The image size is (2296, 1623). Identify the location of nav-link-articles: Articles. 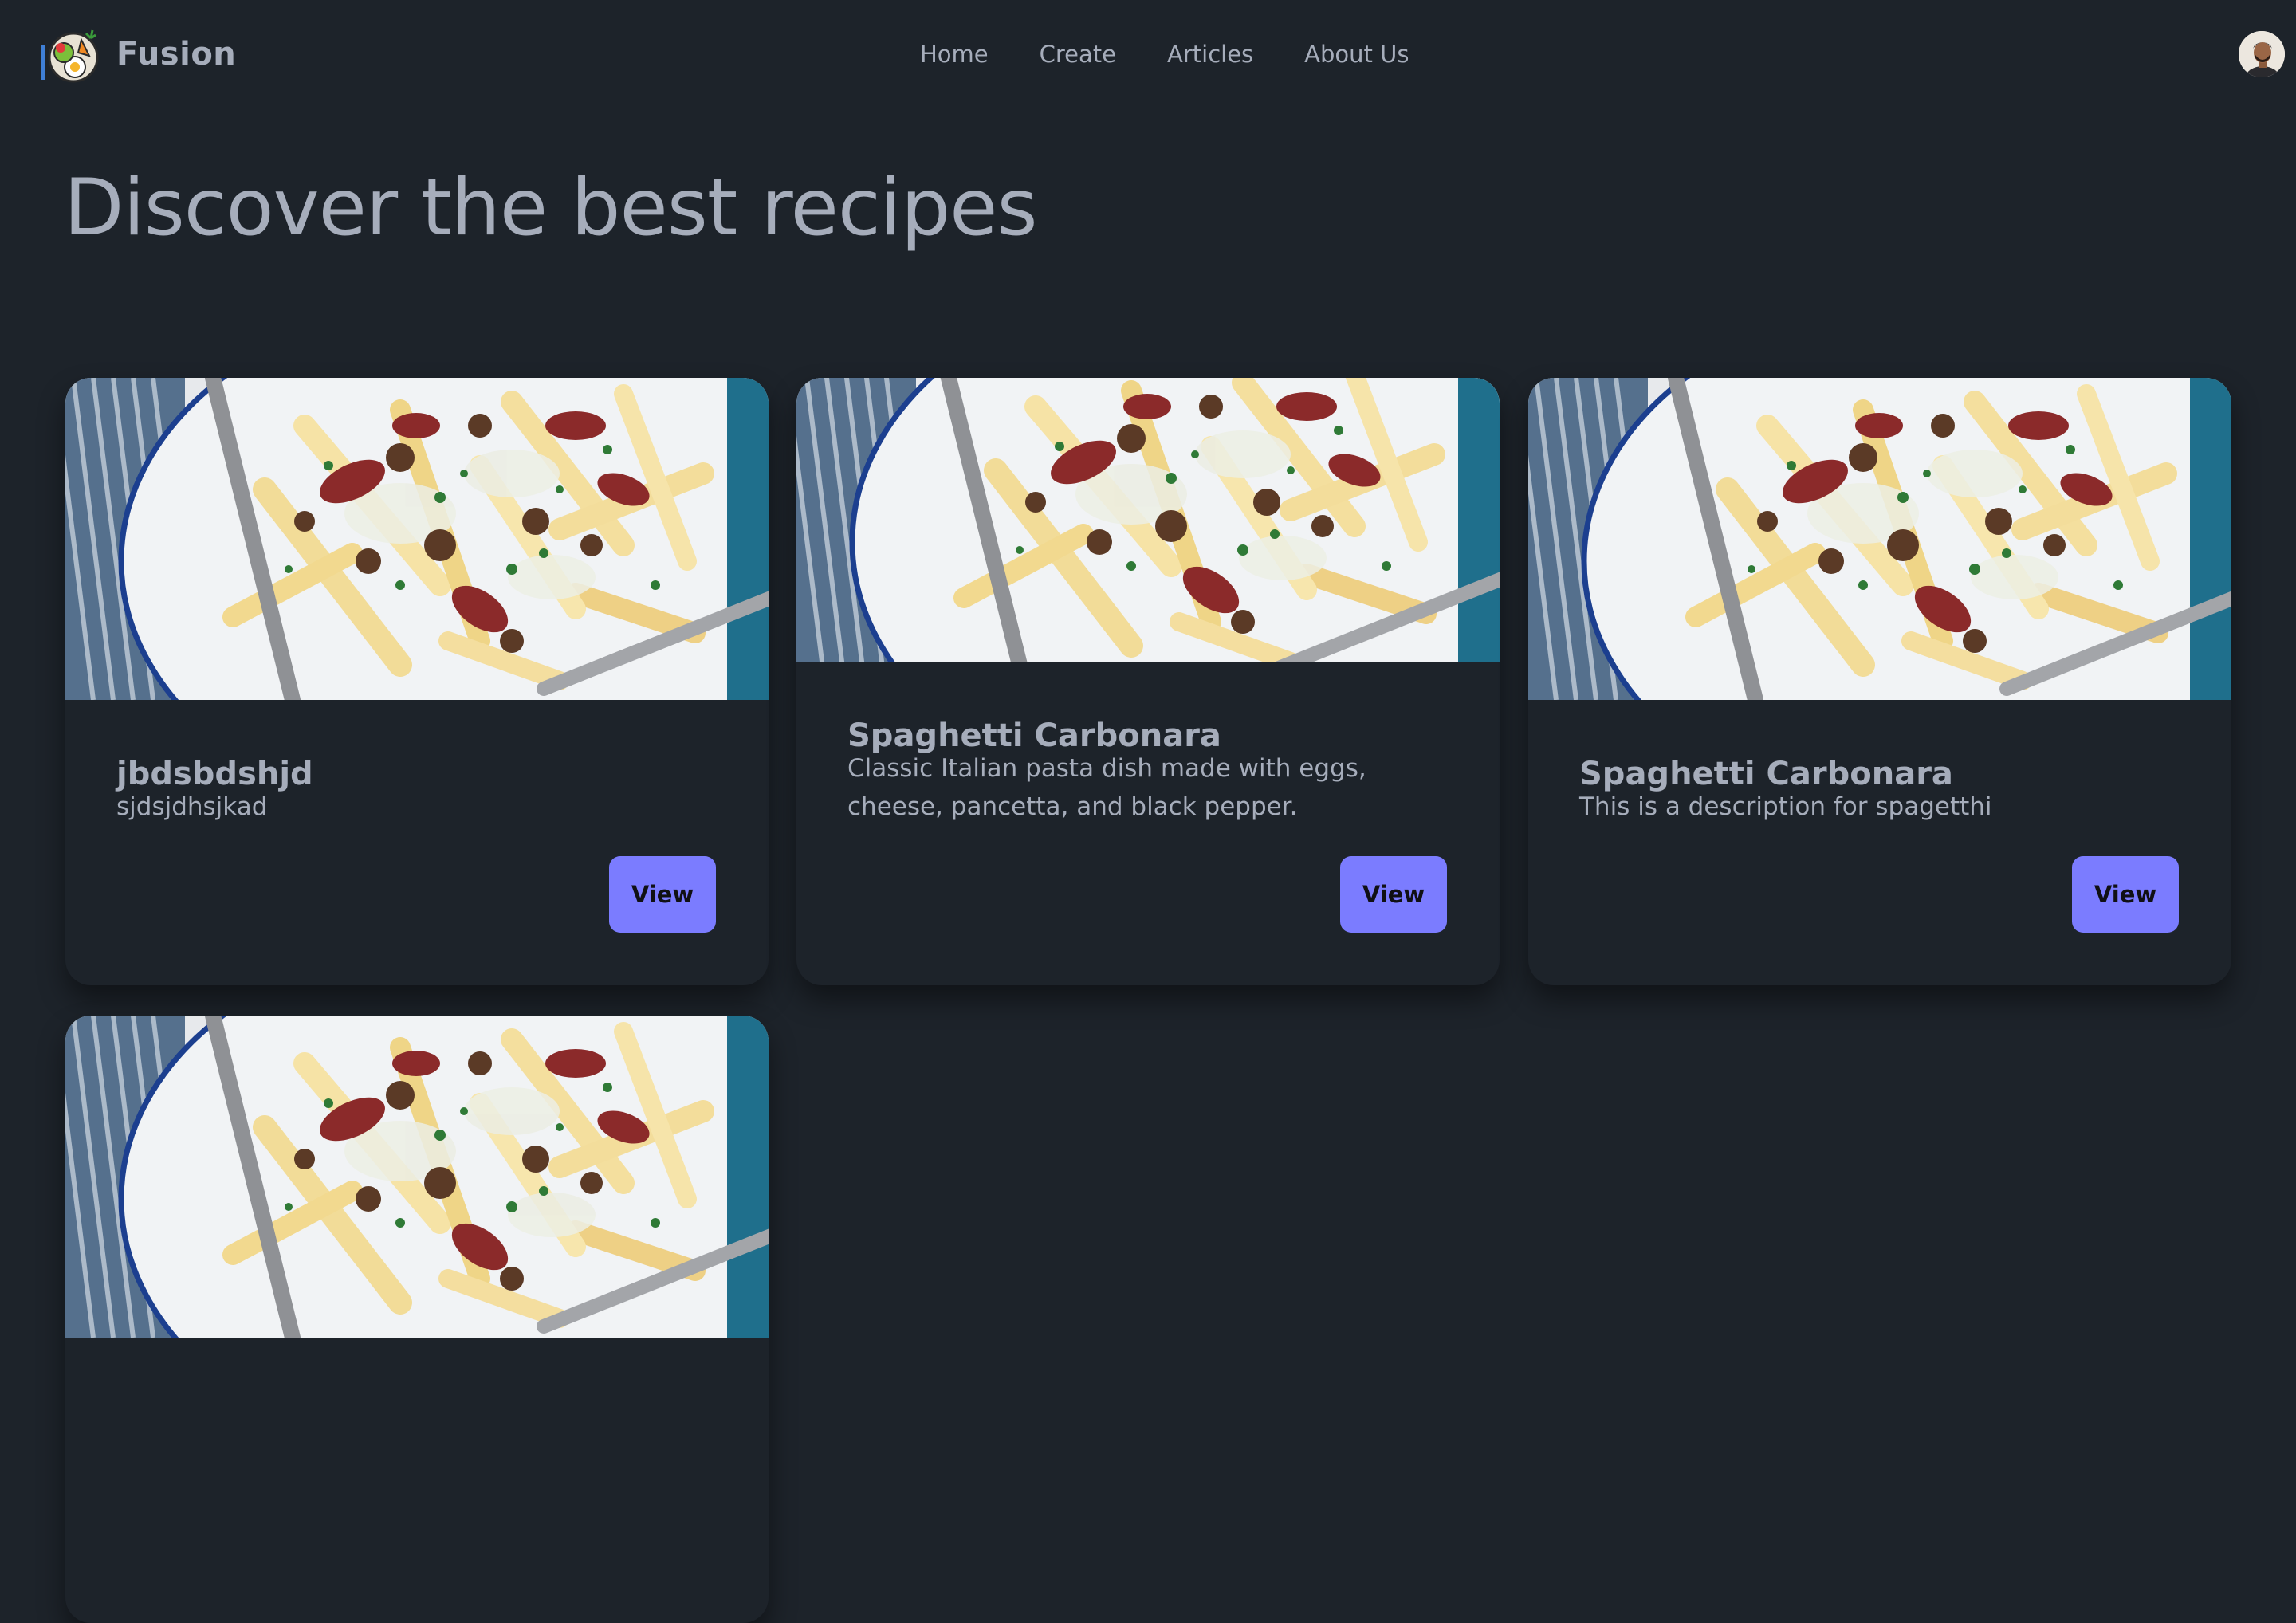
(1210, 54).